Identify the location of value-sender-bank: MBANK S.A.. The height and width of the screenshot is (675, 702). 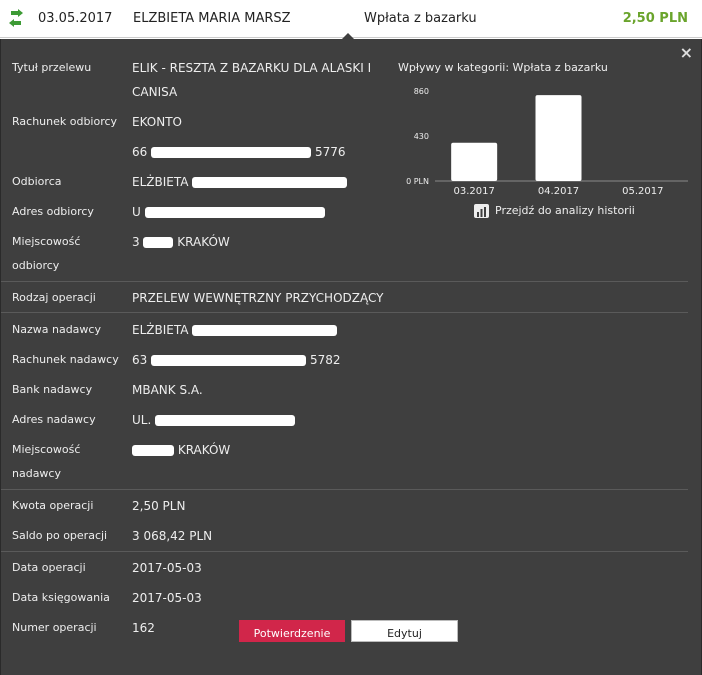
(167, 390).